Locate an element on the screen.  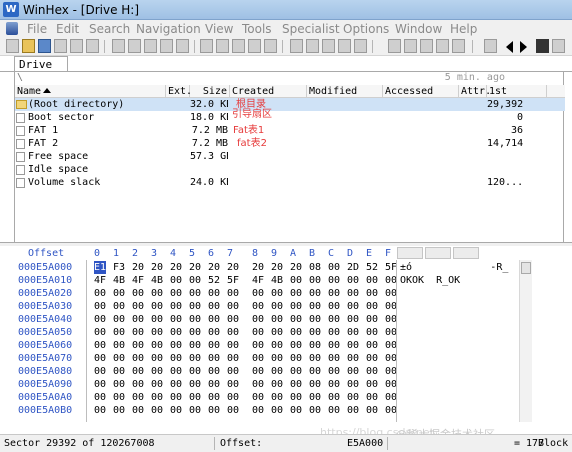
hex-byte: 08 is located at coordinates (315, 267).